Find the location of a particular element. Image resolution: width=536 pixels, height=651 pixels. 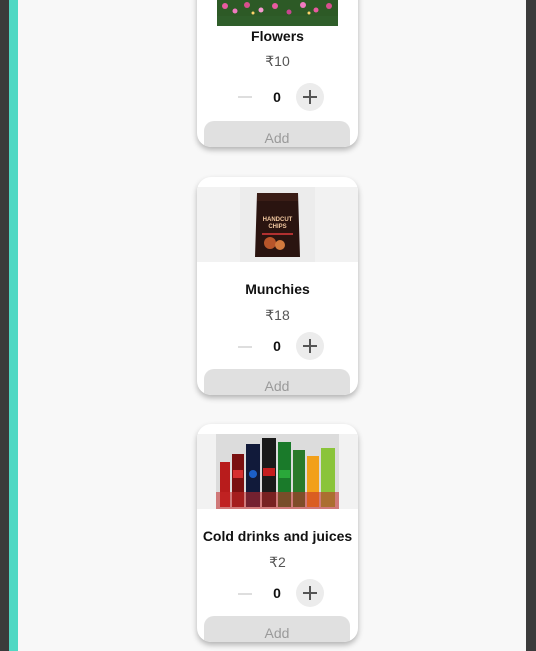

product-card-flowers: Flowers ₹10 0 Add is located at coordinates (277, 73).